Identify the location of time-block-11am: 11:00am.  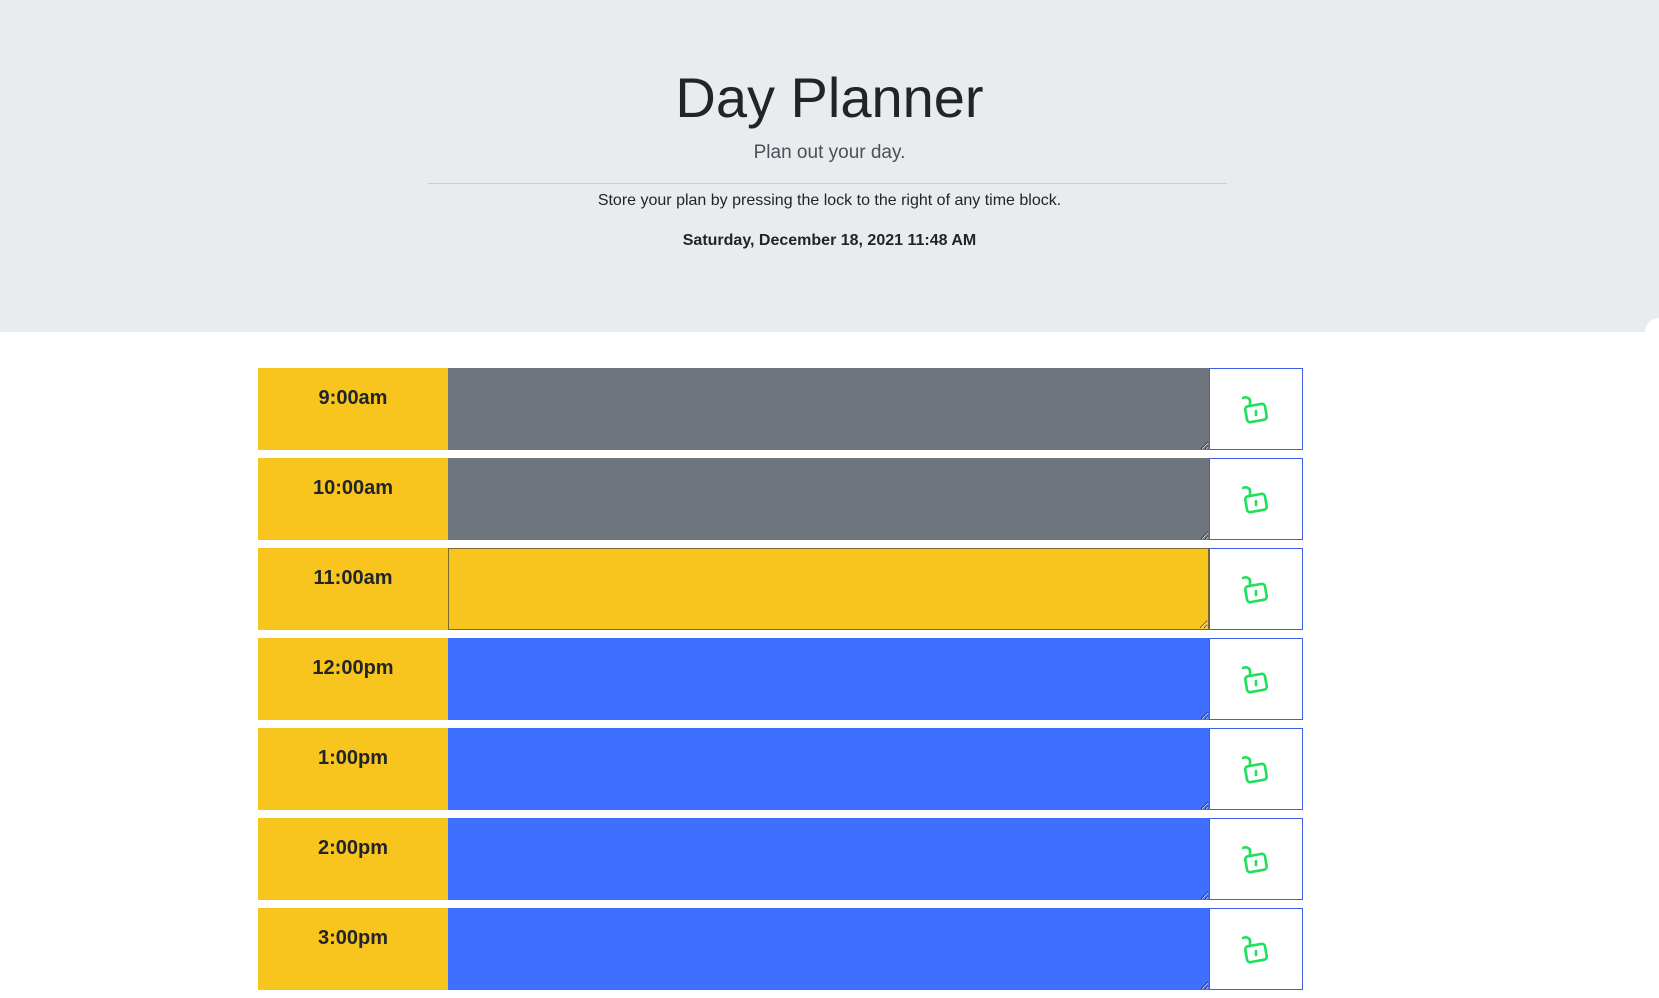
(780, 589).